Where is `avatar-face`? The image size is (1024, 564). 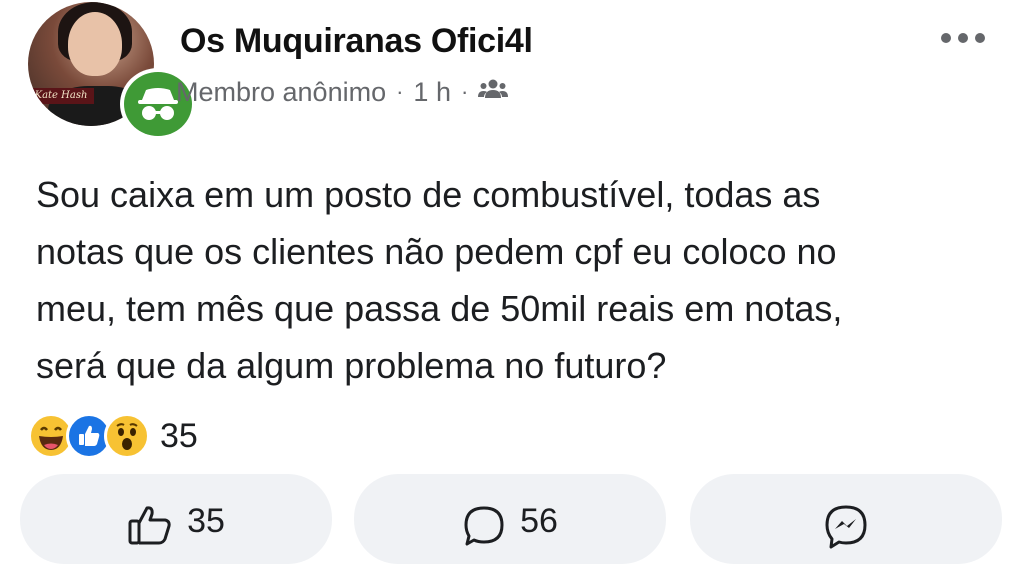 avatar-face is located at coordinates (95, 44).